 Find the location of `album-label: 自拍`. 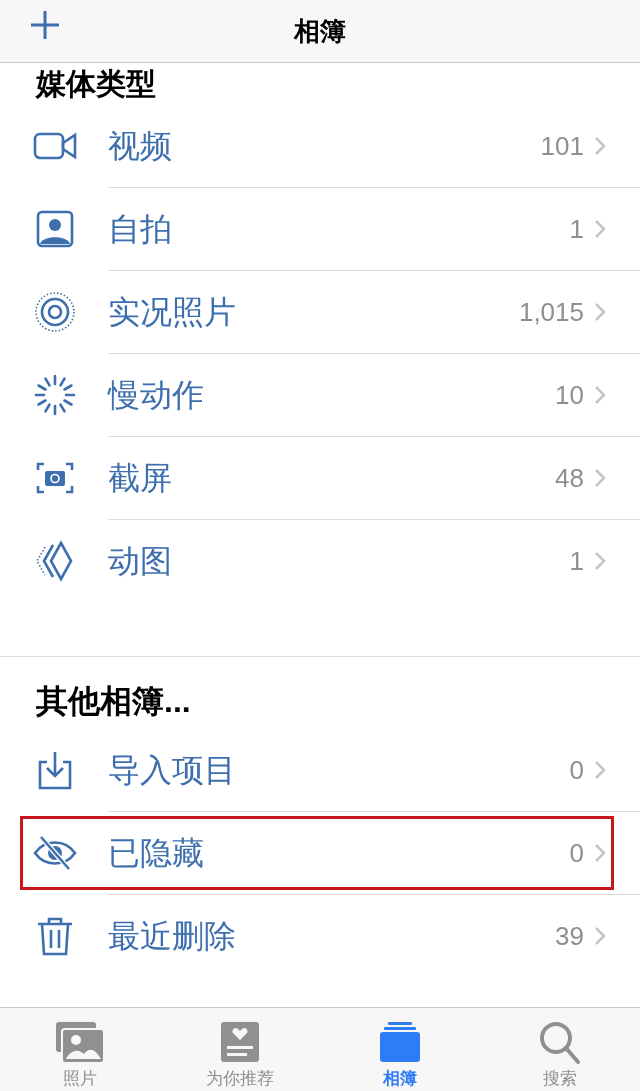

album-label: 自拍 is located at coordinates (140, 229).